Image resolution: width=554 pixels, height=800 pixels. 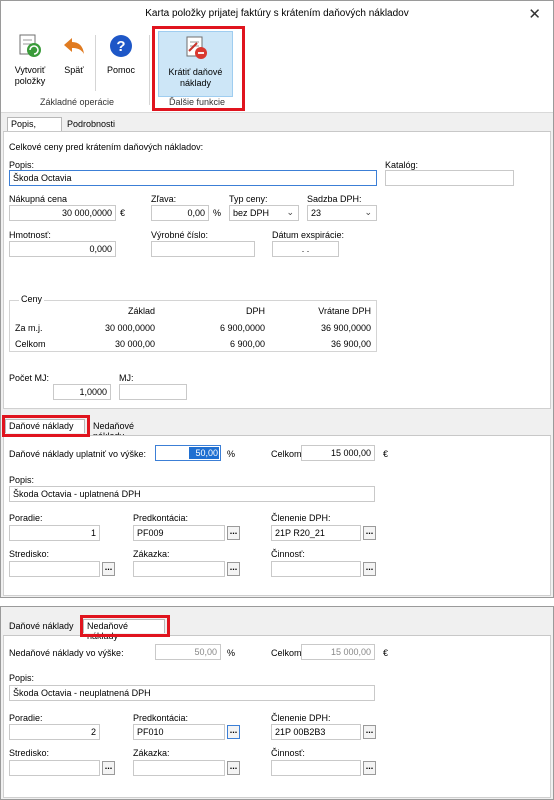 What do you see at coordinates (350, 344) in the screenshot?
I see `ceny-cell: 36 900,00` at bounding box center [350, 344].